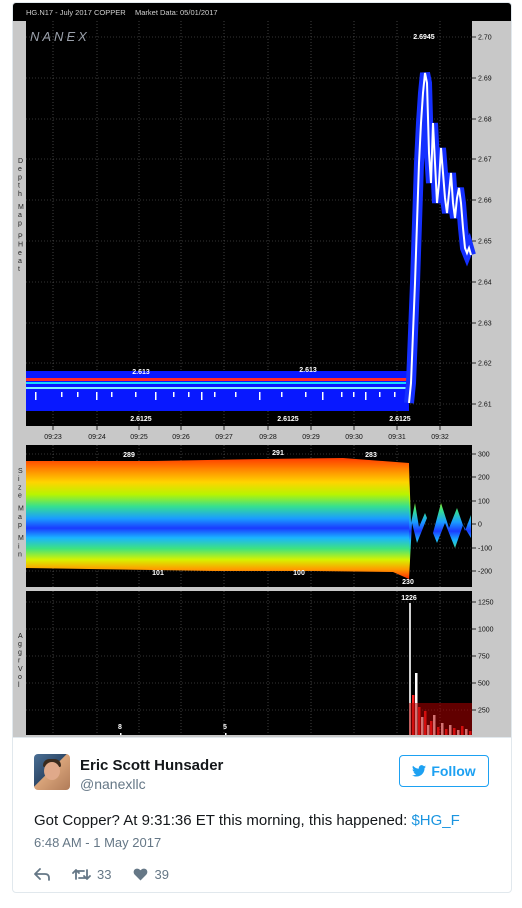  I want to click on volume-label-1: 8, so click(120, 727).